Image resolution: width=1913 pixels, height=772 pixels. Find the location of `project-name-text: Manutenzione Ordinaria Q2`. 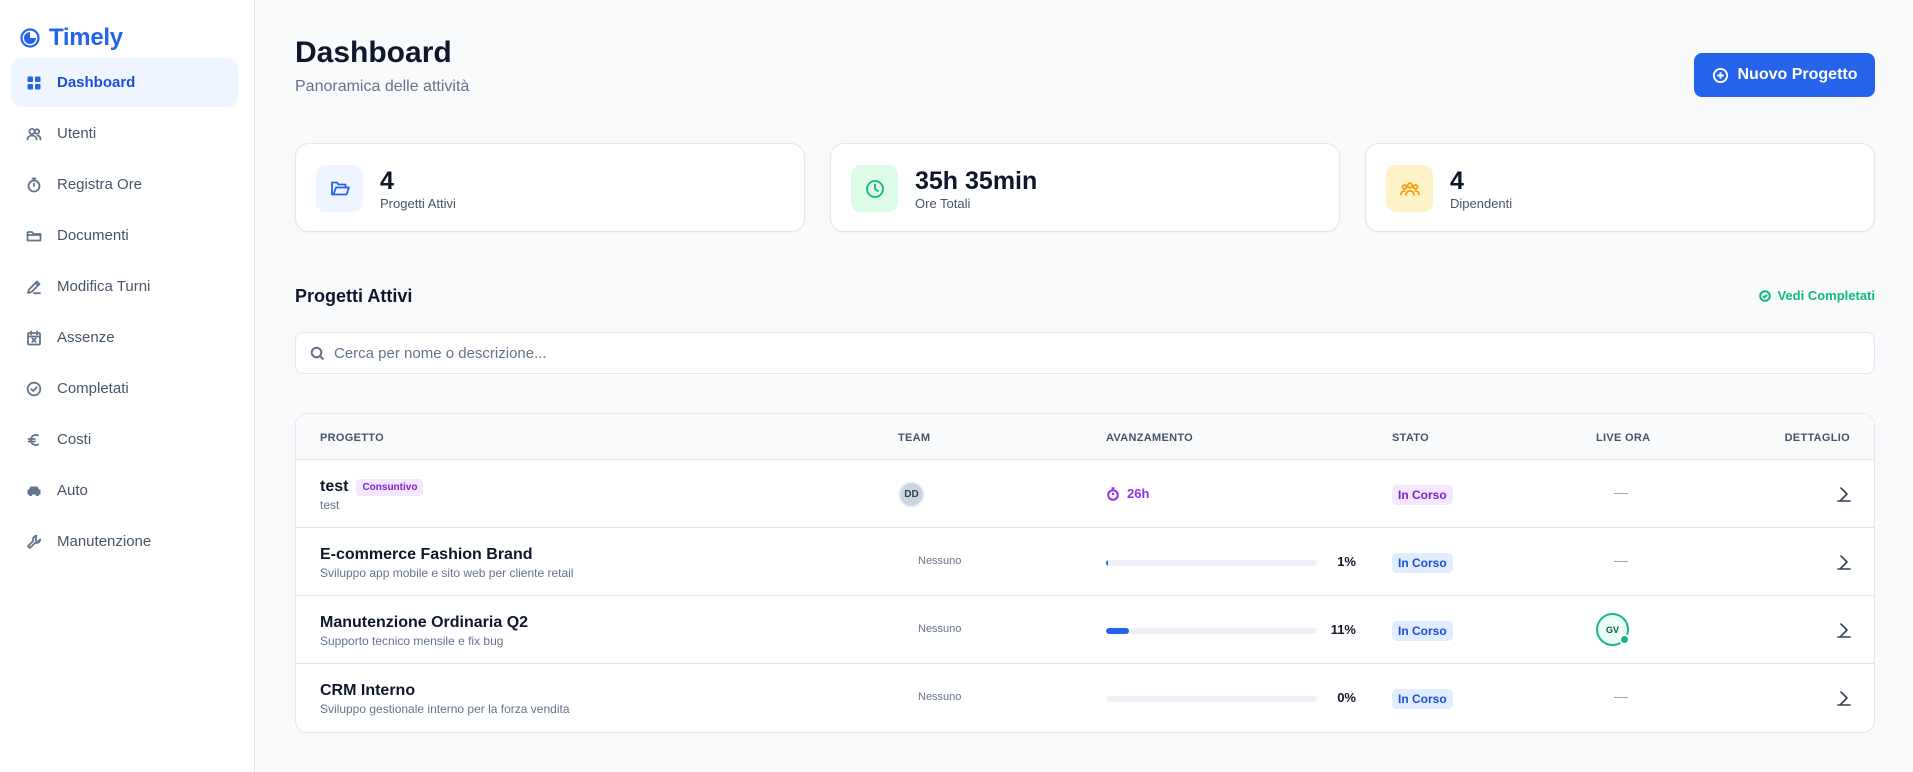

project-name-text: Manutenzione Ordinaria Q2 is located at coordinates (424, 622).